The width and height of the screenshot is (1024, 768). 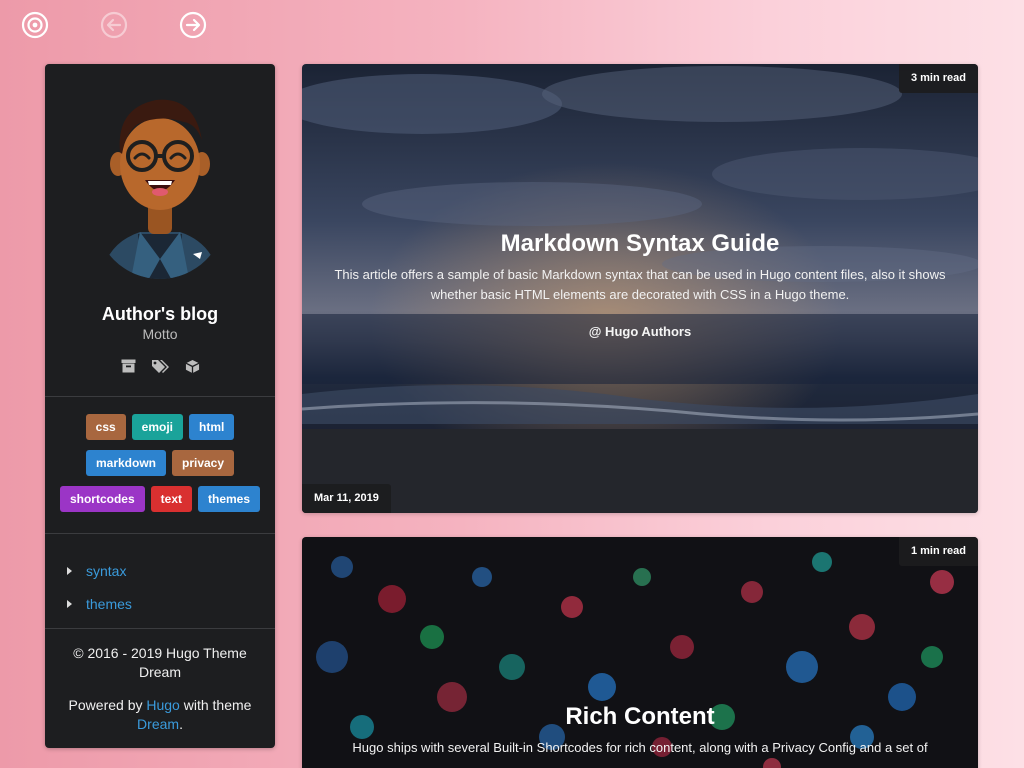 What do you see at coordinates (160, 662) in the screenshot?
I see `copyright-text: © 2016 - 2019 Hugo Theme Dream` at bounding box center [160, 662].